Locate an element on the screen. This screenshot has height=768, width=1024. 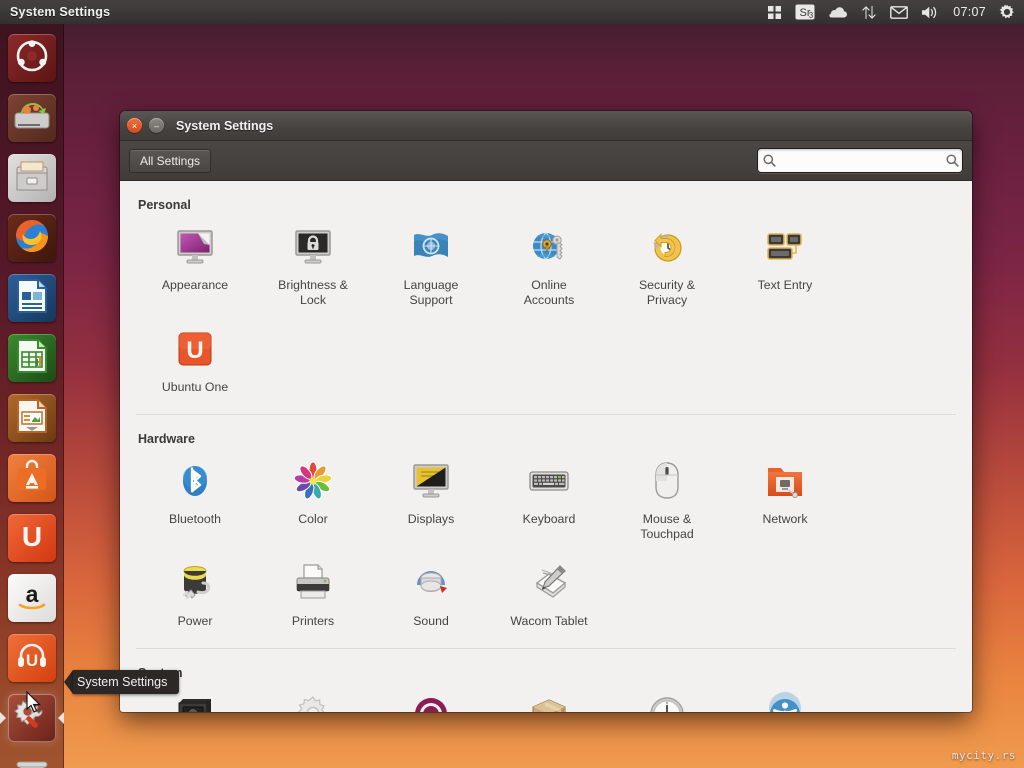
settings-item-label: Keyboard is located at coordinates (549, 519).